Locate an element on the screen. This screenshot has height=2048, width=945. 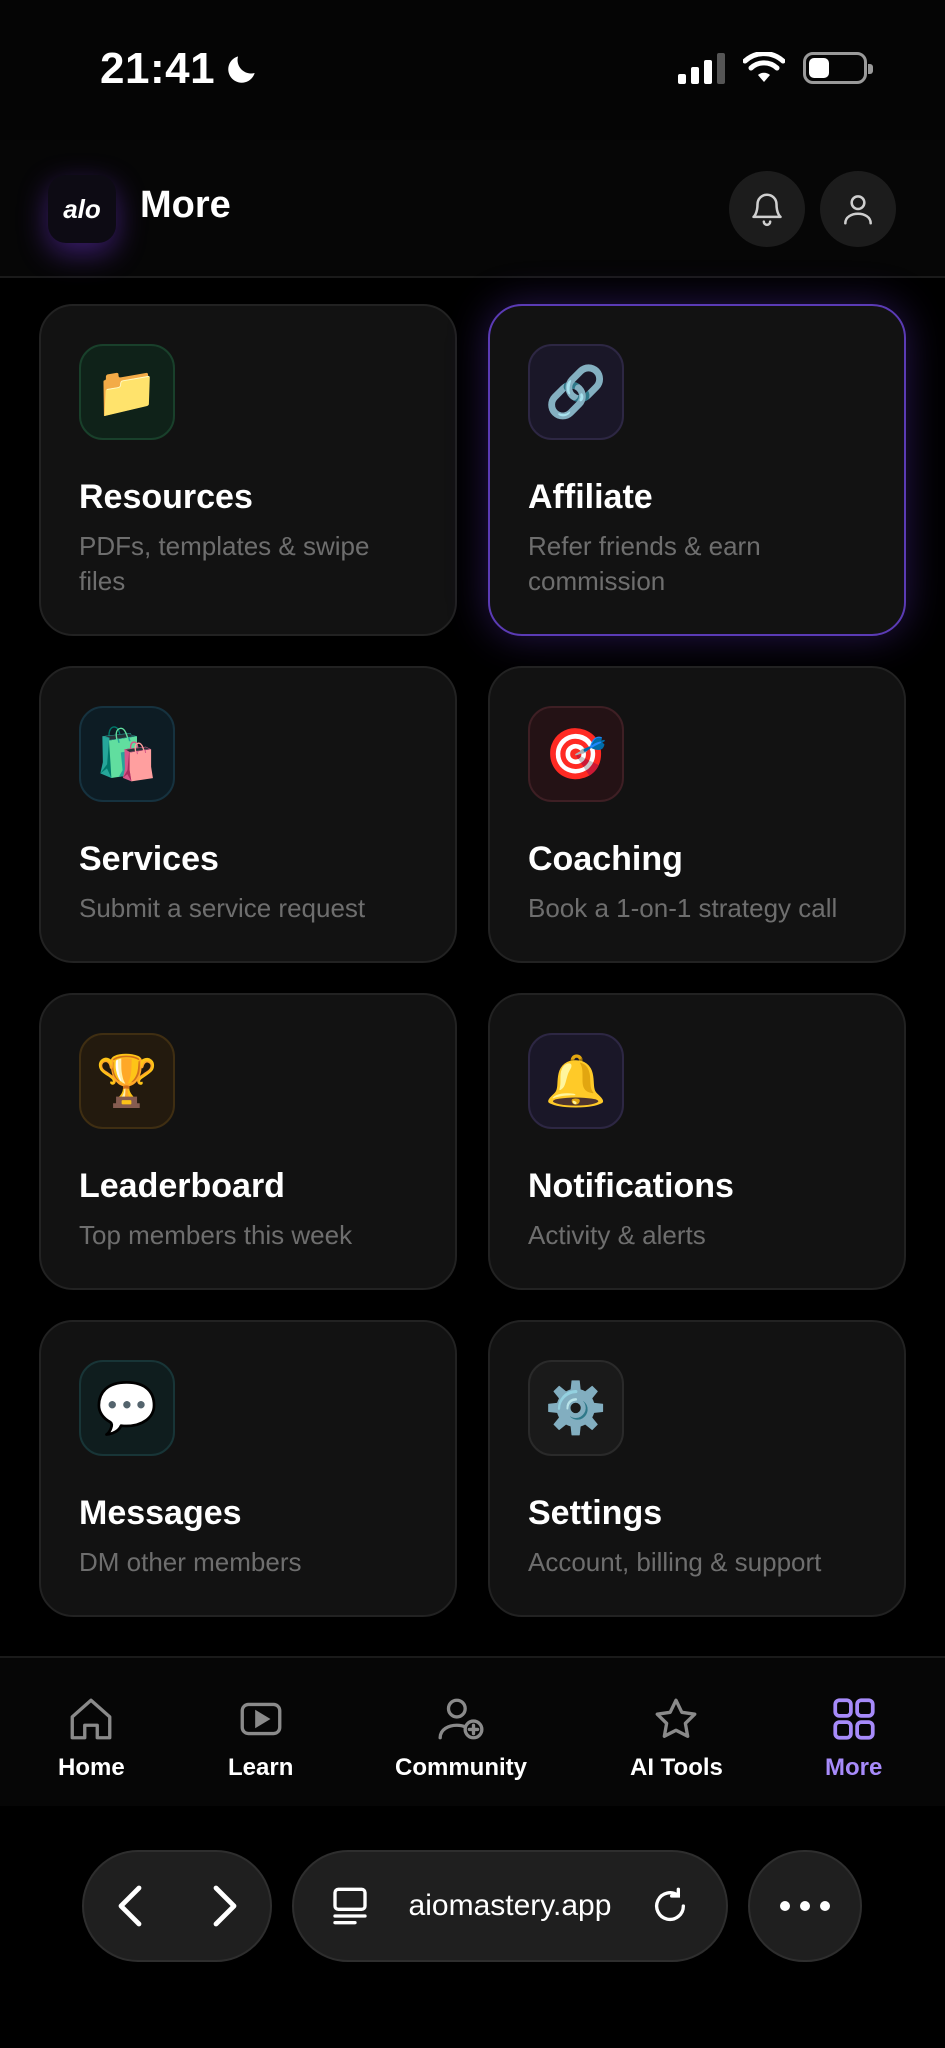
card-settings: ⚙️ Settings Account, billing & support is located at coordinates (697, 1468).